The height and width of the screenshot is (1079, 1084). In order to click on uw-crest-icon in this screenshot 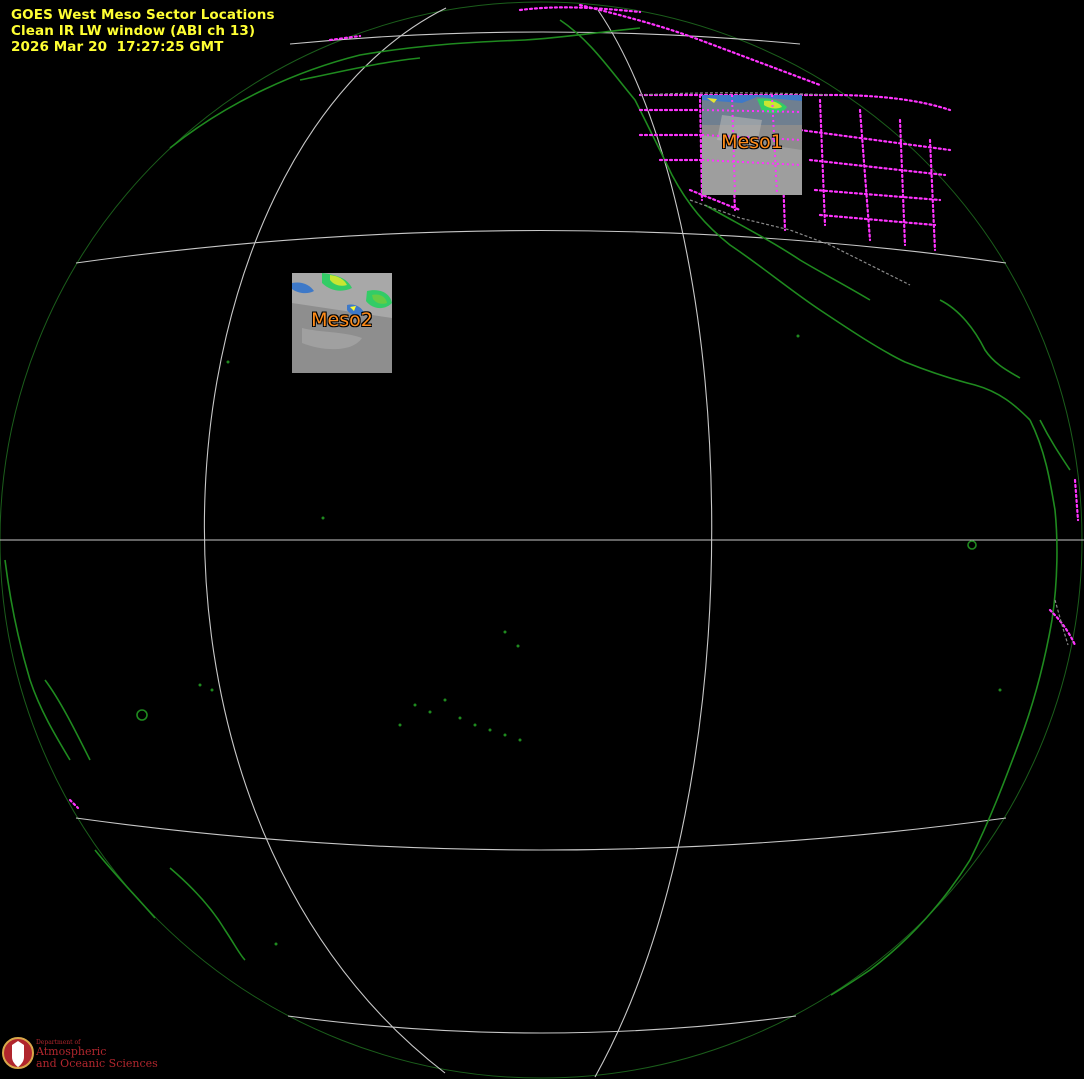, I will do `click(18, 1053)`.